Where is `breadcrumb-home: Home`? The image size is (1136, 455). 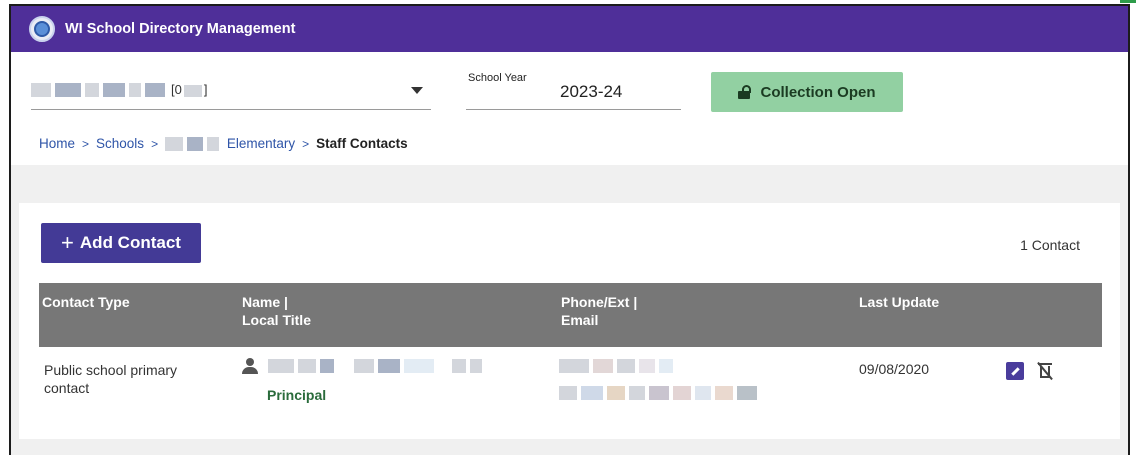 breadcrumb-home: Home is located at coordinates (57, 143).